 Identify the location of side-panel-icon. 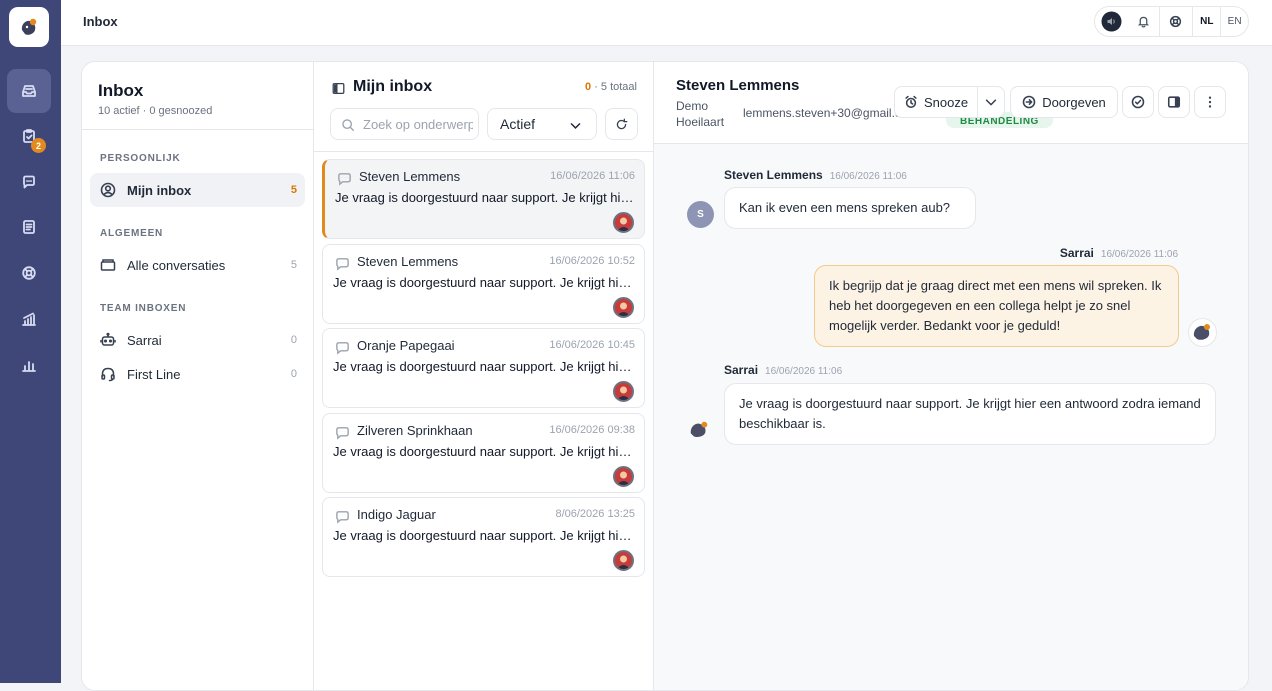
(1174, 102).